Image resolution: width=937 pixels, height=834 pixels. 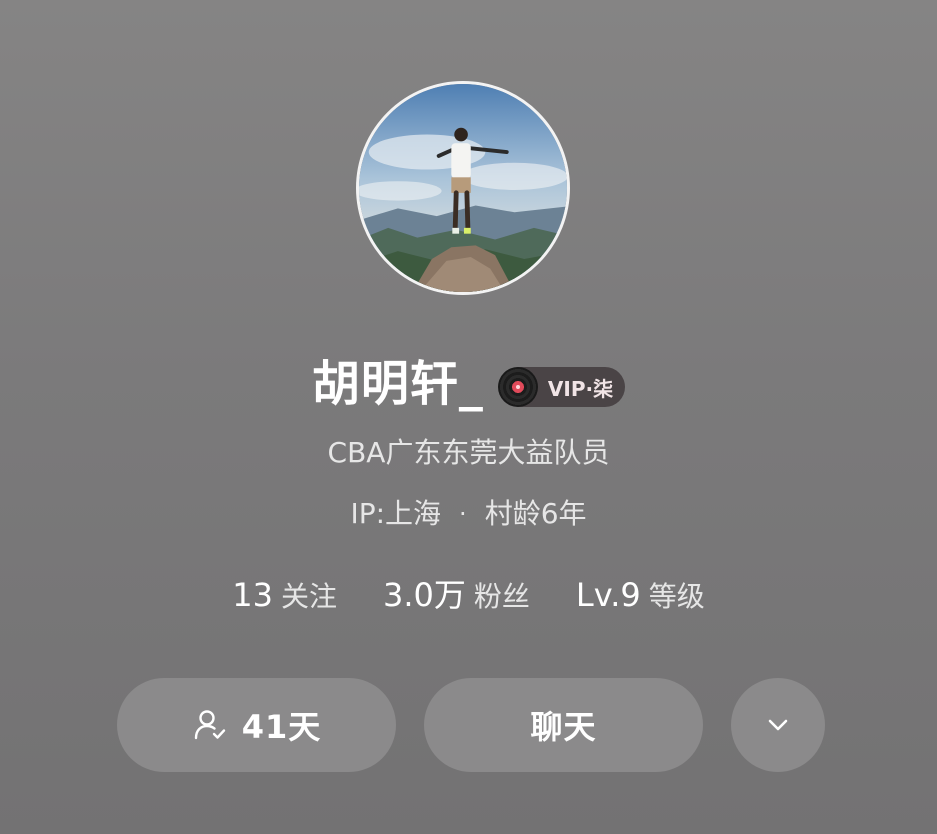 What do you see at coordinates (396, 513) in the screenshot?
I see `ip-location: IP:上海` at bounding box center [396, 513].